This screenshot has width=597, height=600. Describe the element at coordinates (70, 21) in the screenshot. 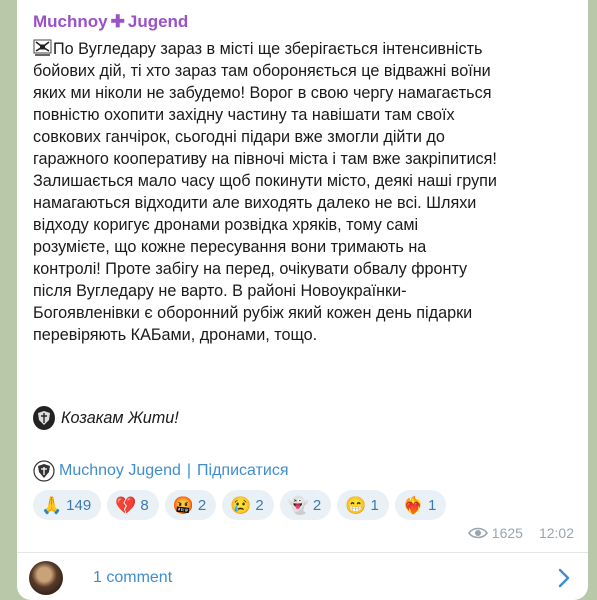

I see `channel-name: Muchnoy` at that location.